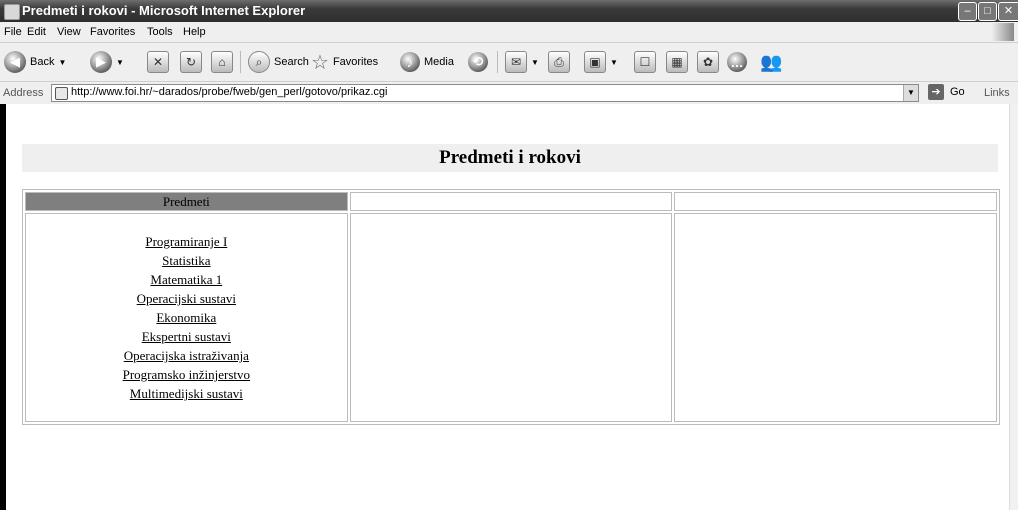 The height and width of the screenshot is (510, 1018). I want to click on flower-plugin-icon: ✿, so click(708, 62).